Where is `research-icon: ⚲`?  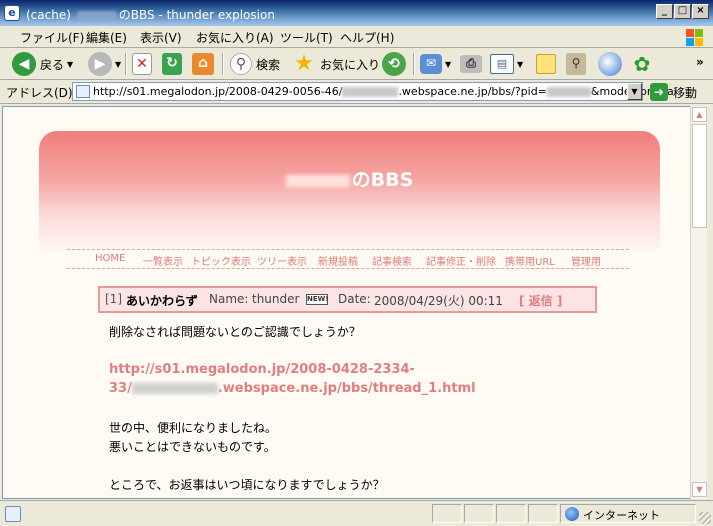
research-icon: ⚲ is located at coordinates (576, 64).